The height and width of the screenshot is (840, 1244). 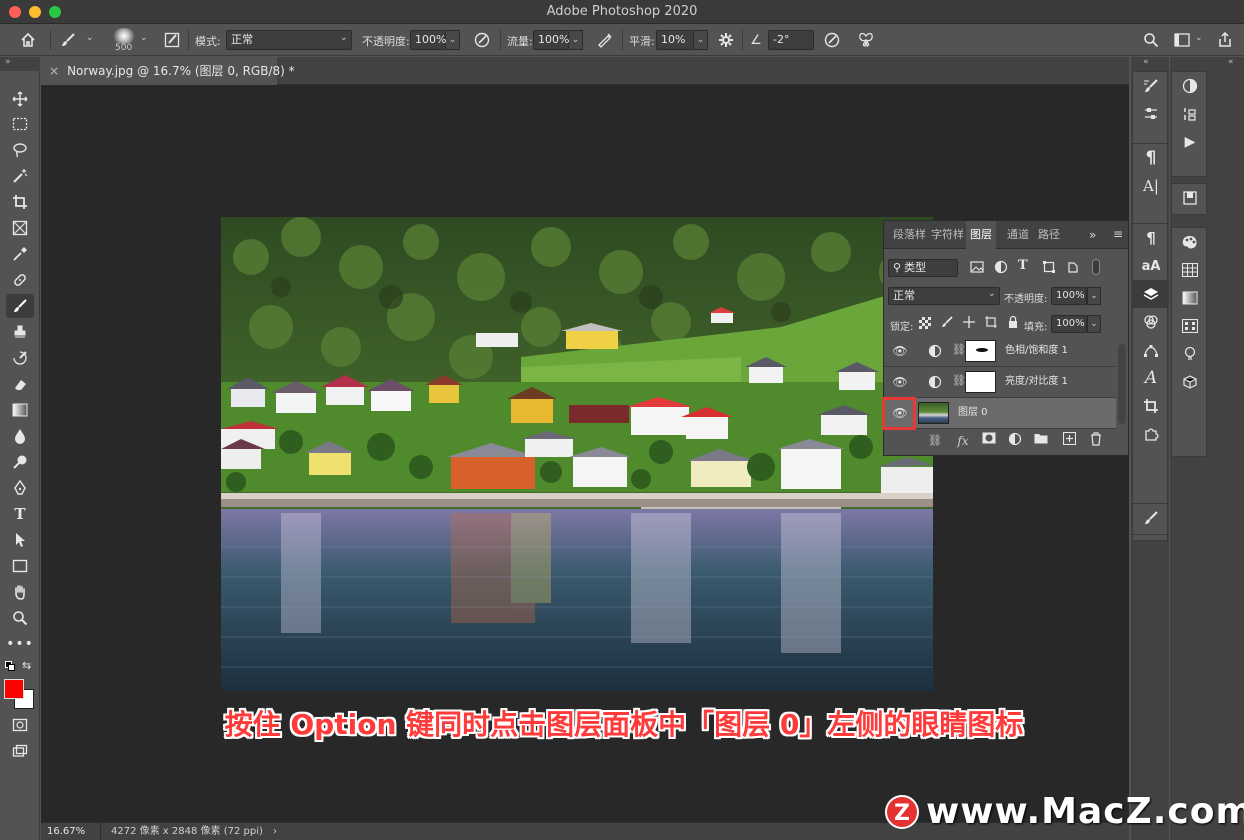 What do you see at coordinates (20, 618) in the screenshot?
I see `zoom-tool-icon` at bounding box center [20, 618].